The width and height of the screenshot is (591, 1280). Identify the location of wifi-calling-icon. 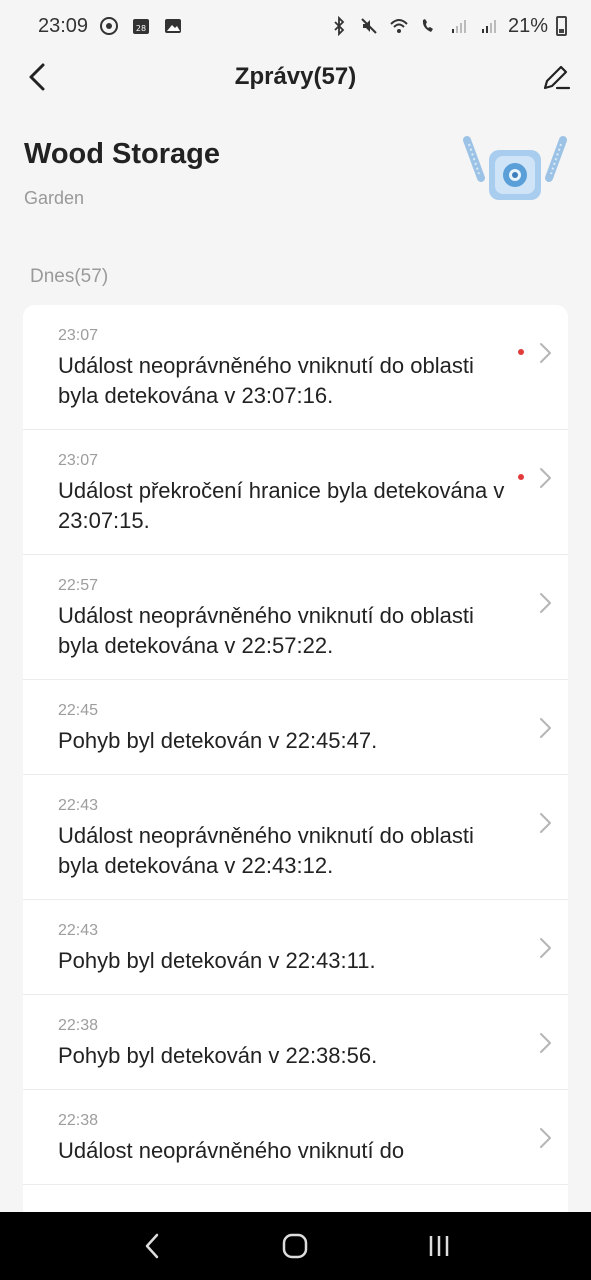
(429, 26).